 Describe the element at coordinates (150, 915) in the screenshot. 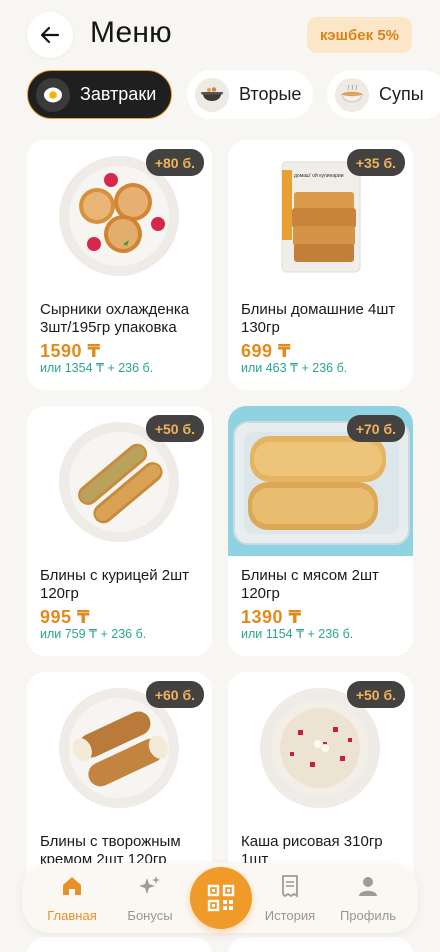

I see `nav-label: Бонусы` at that location.